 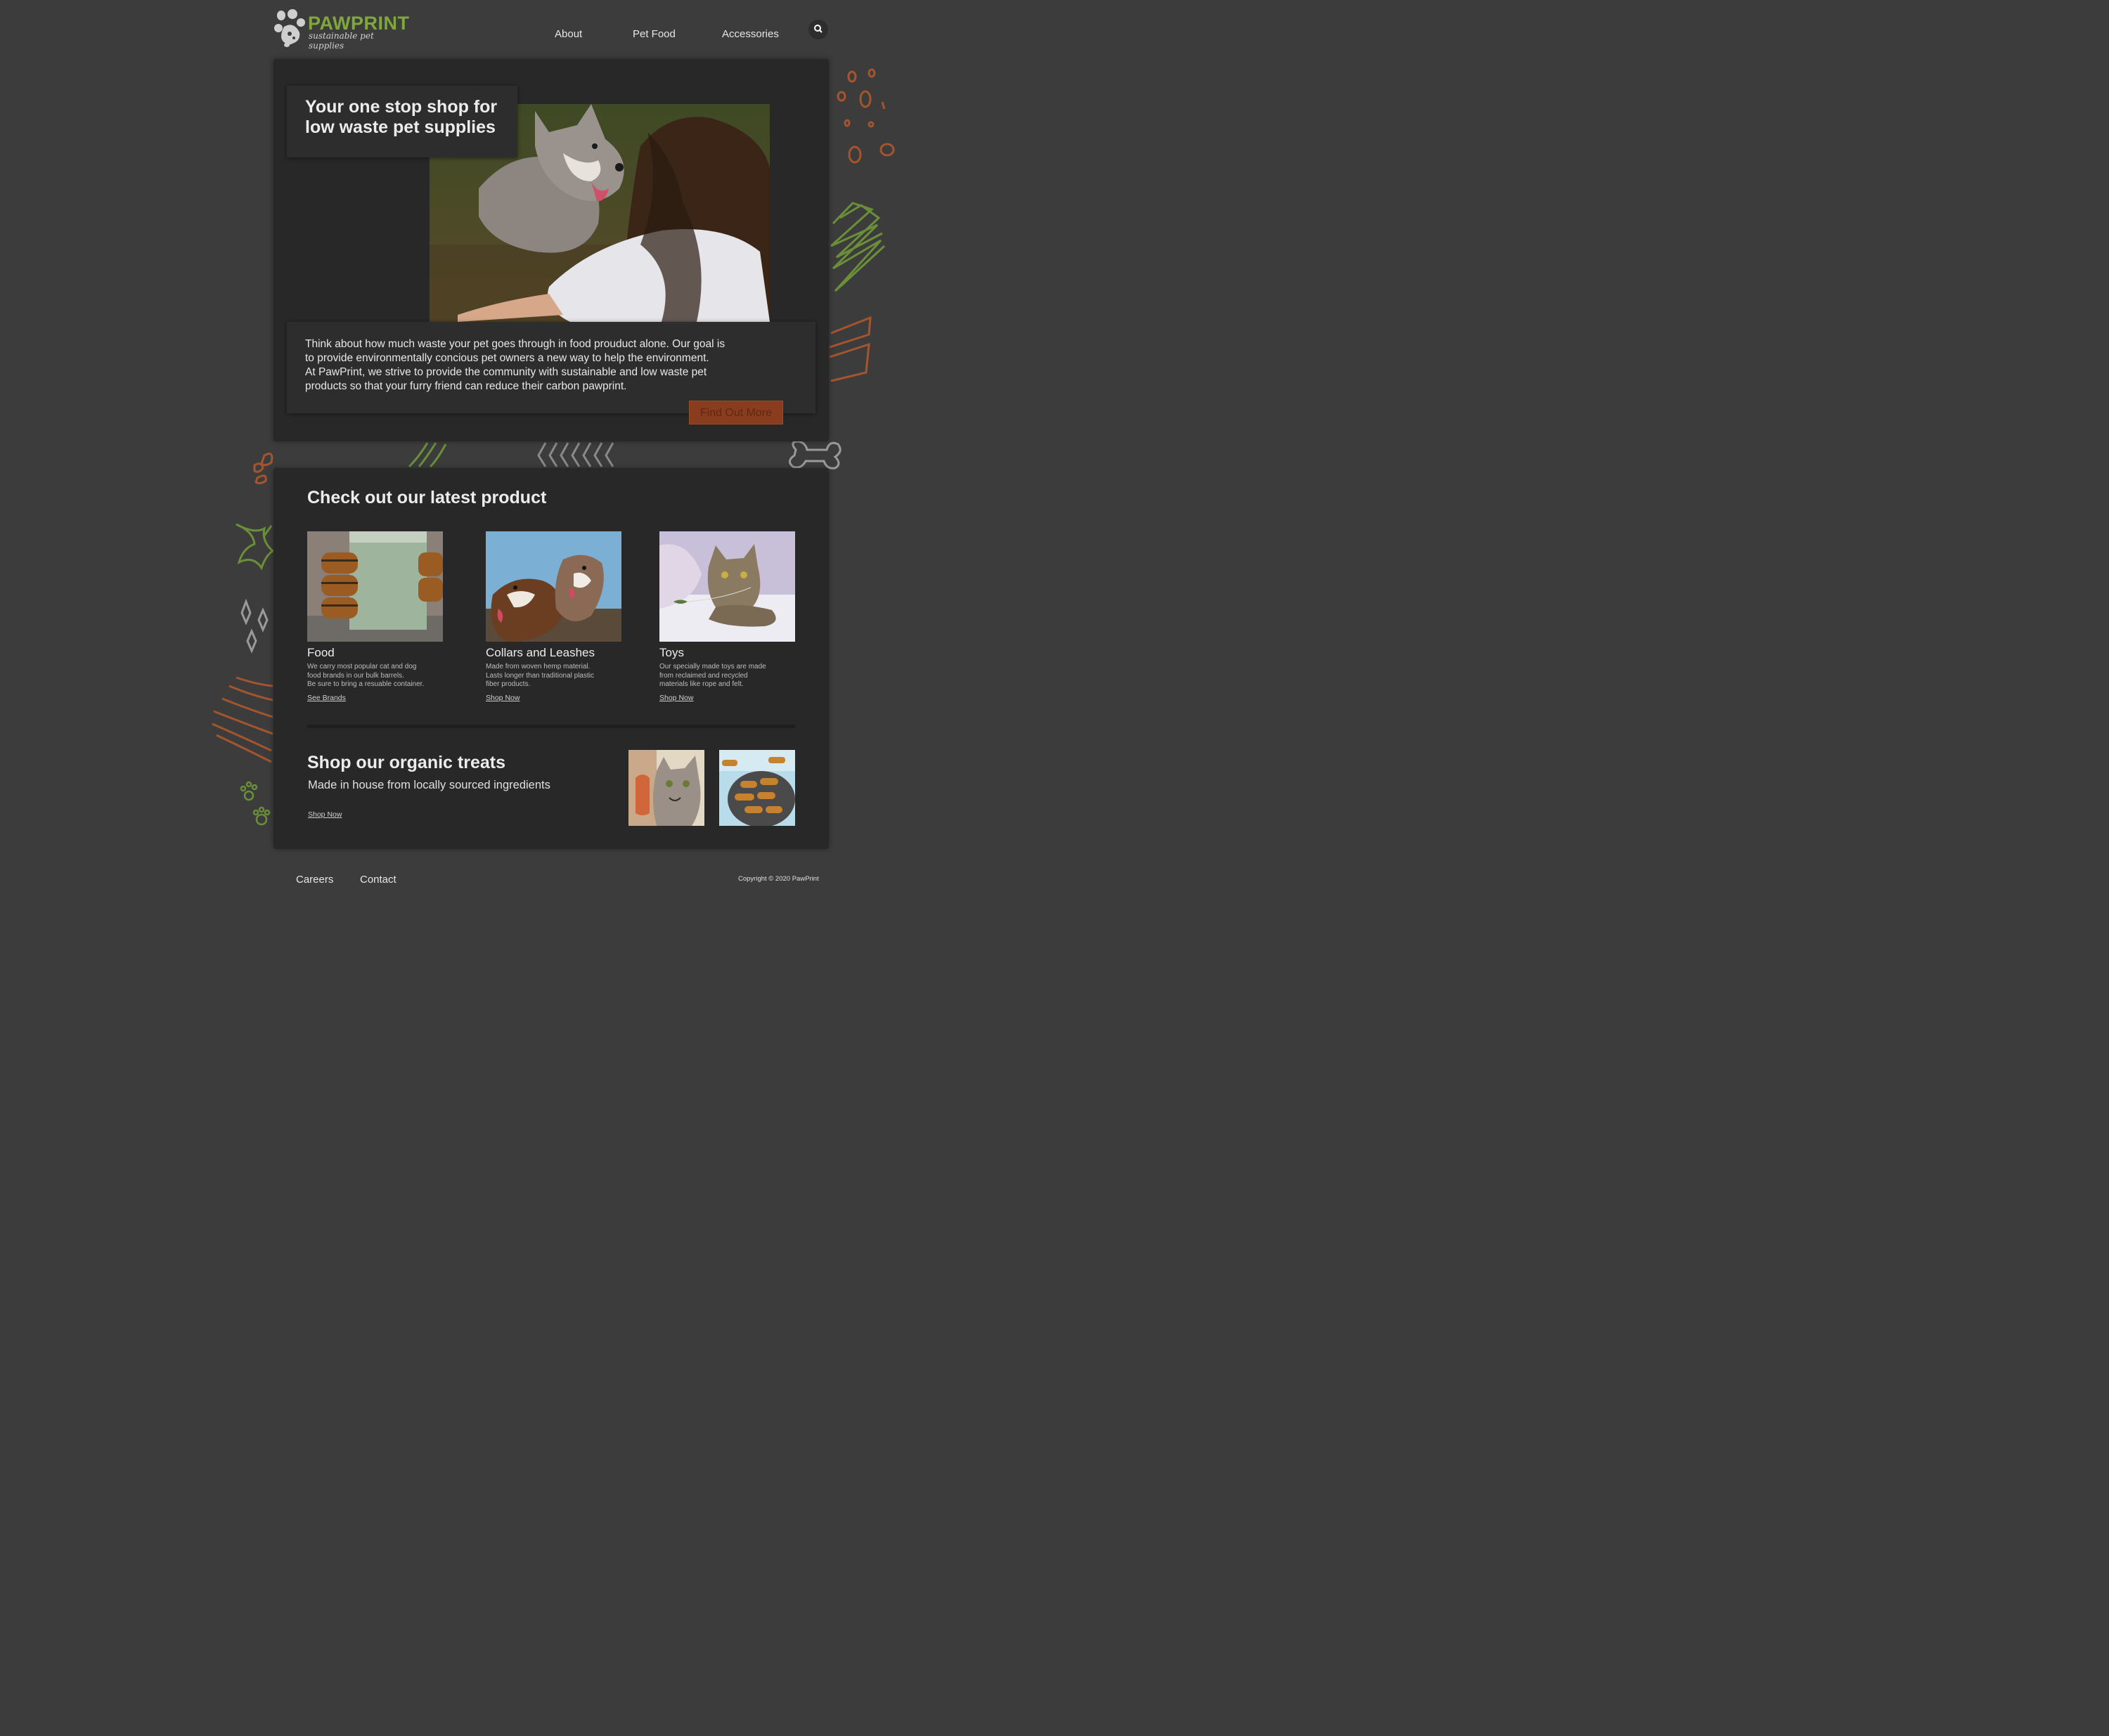 I want to click on treat-image-cat, so click(x=666, y=788).